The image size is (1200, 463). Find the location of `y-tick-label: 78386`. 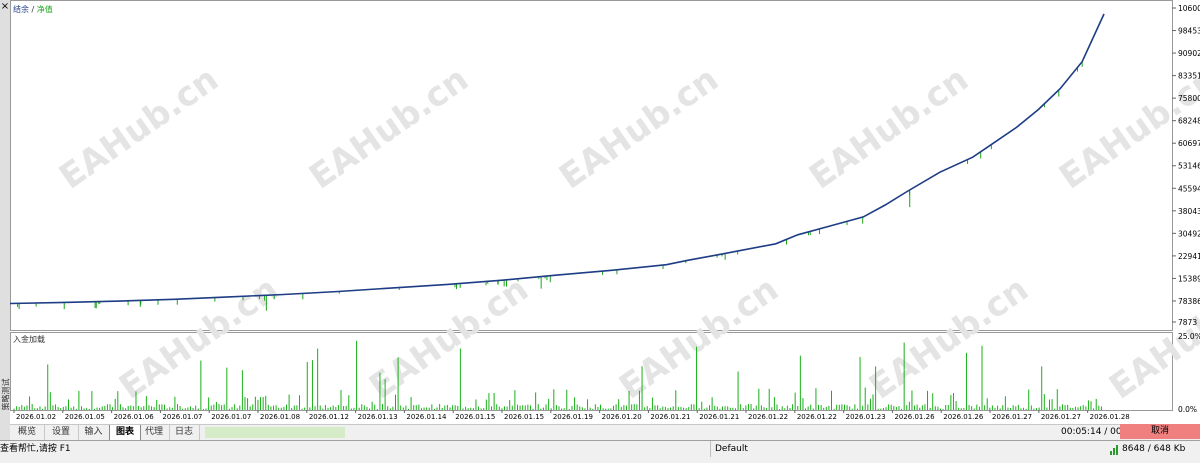

y-tick-label: 78386 is located at coordinates (1189, 301).